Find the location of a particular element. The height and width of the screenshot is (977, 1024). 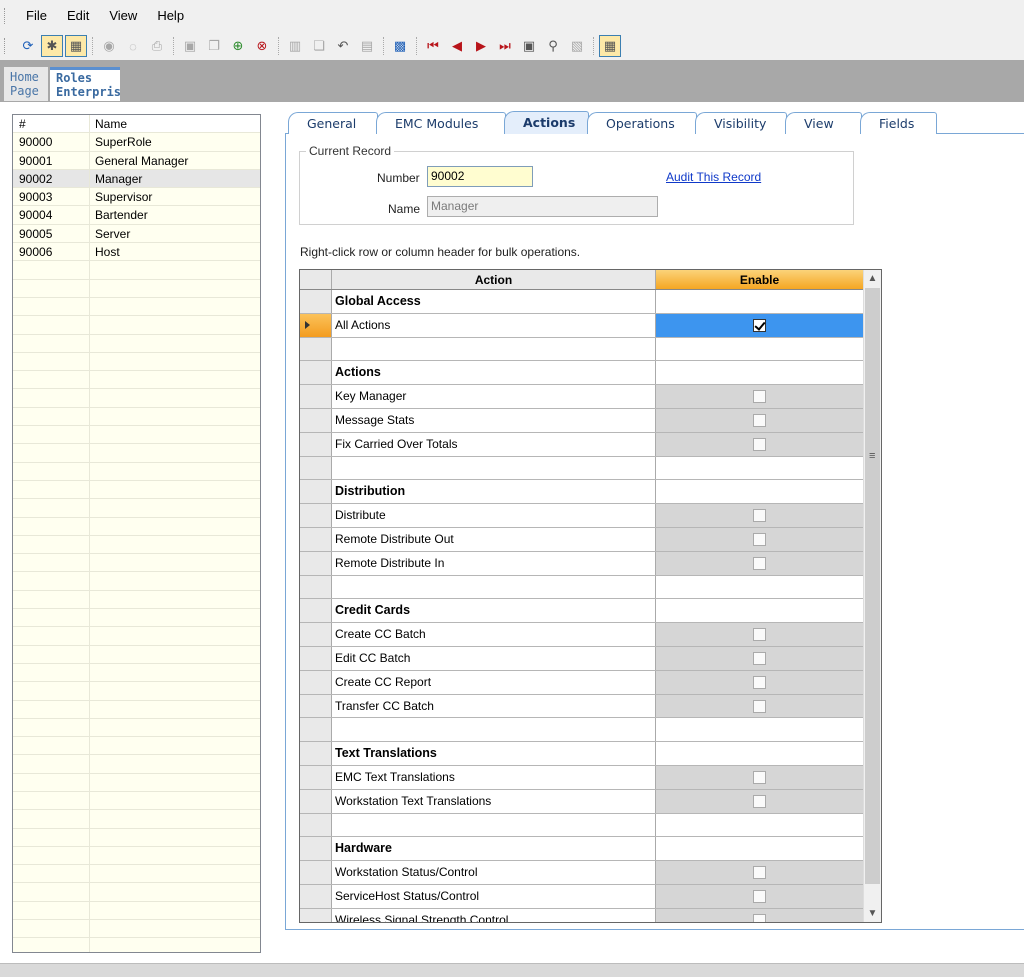

doc-tab-roles: Roles Enterpris is located at coordinates (85, 84).